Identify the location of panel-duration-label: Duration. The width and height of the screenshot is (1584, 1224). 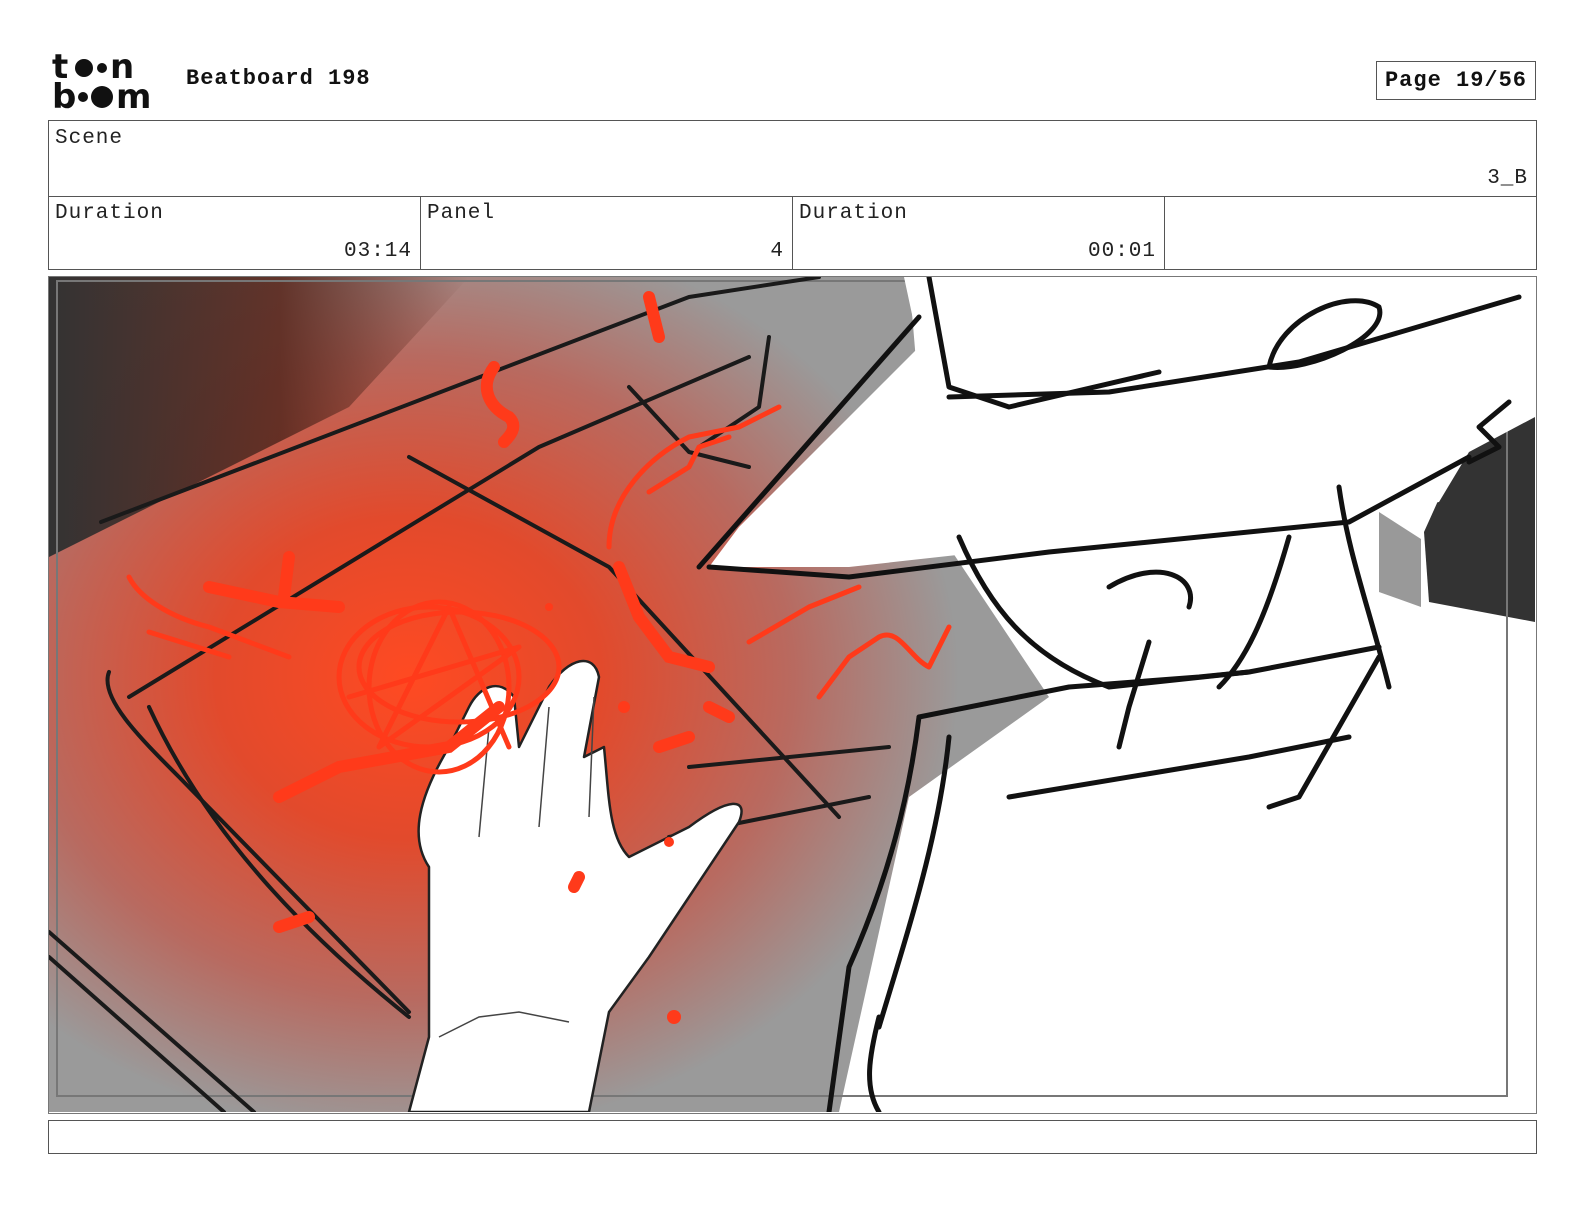
(853, 213).